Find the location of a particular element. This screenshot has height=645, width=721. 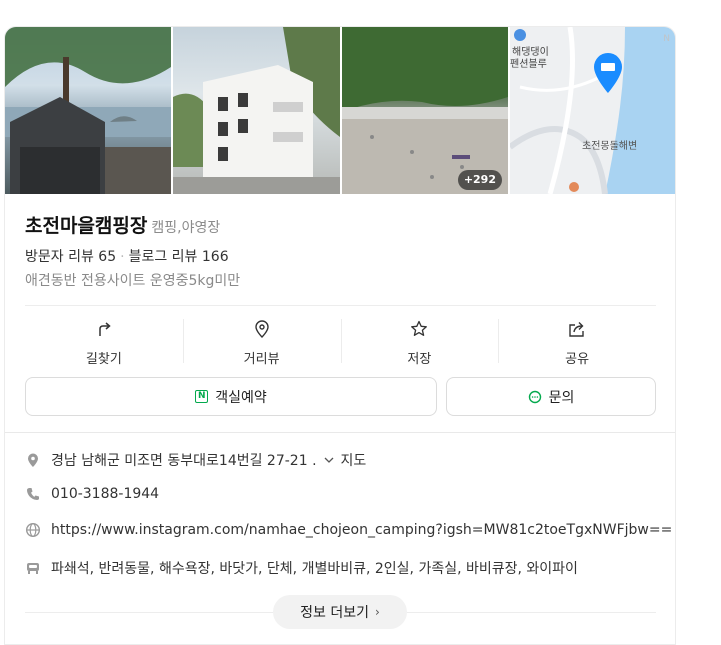

address-row: 경남 남해군 미조면 동부대로14번길 27-21 . 지도 is located at coordinates (195, 460).